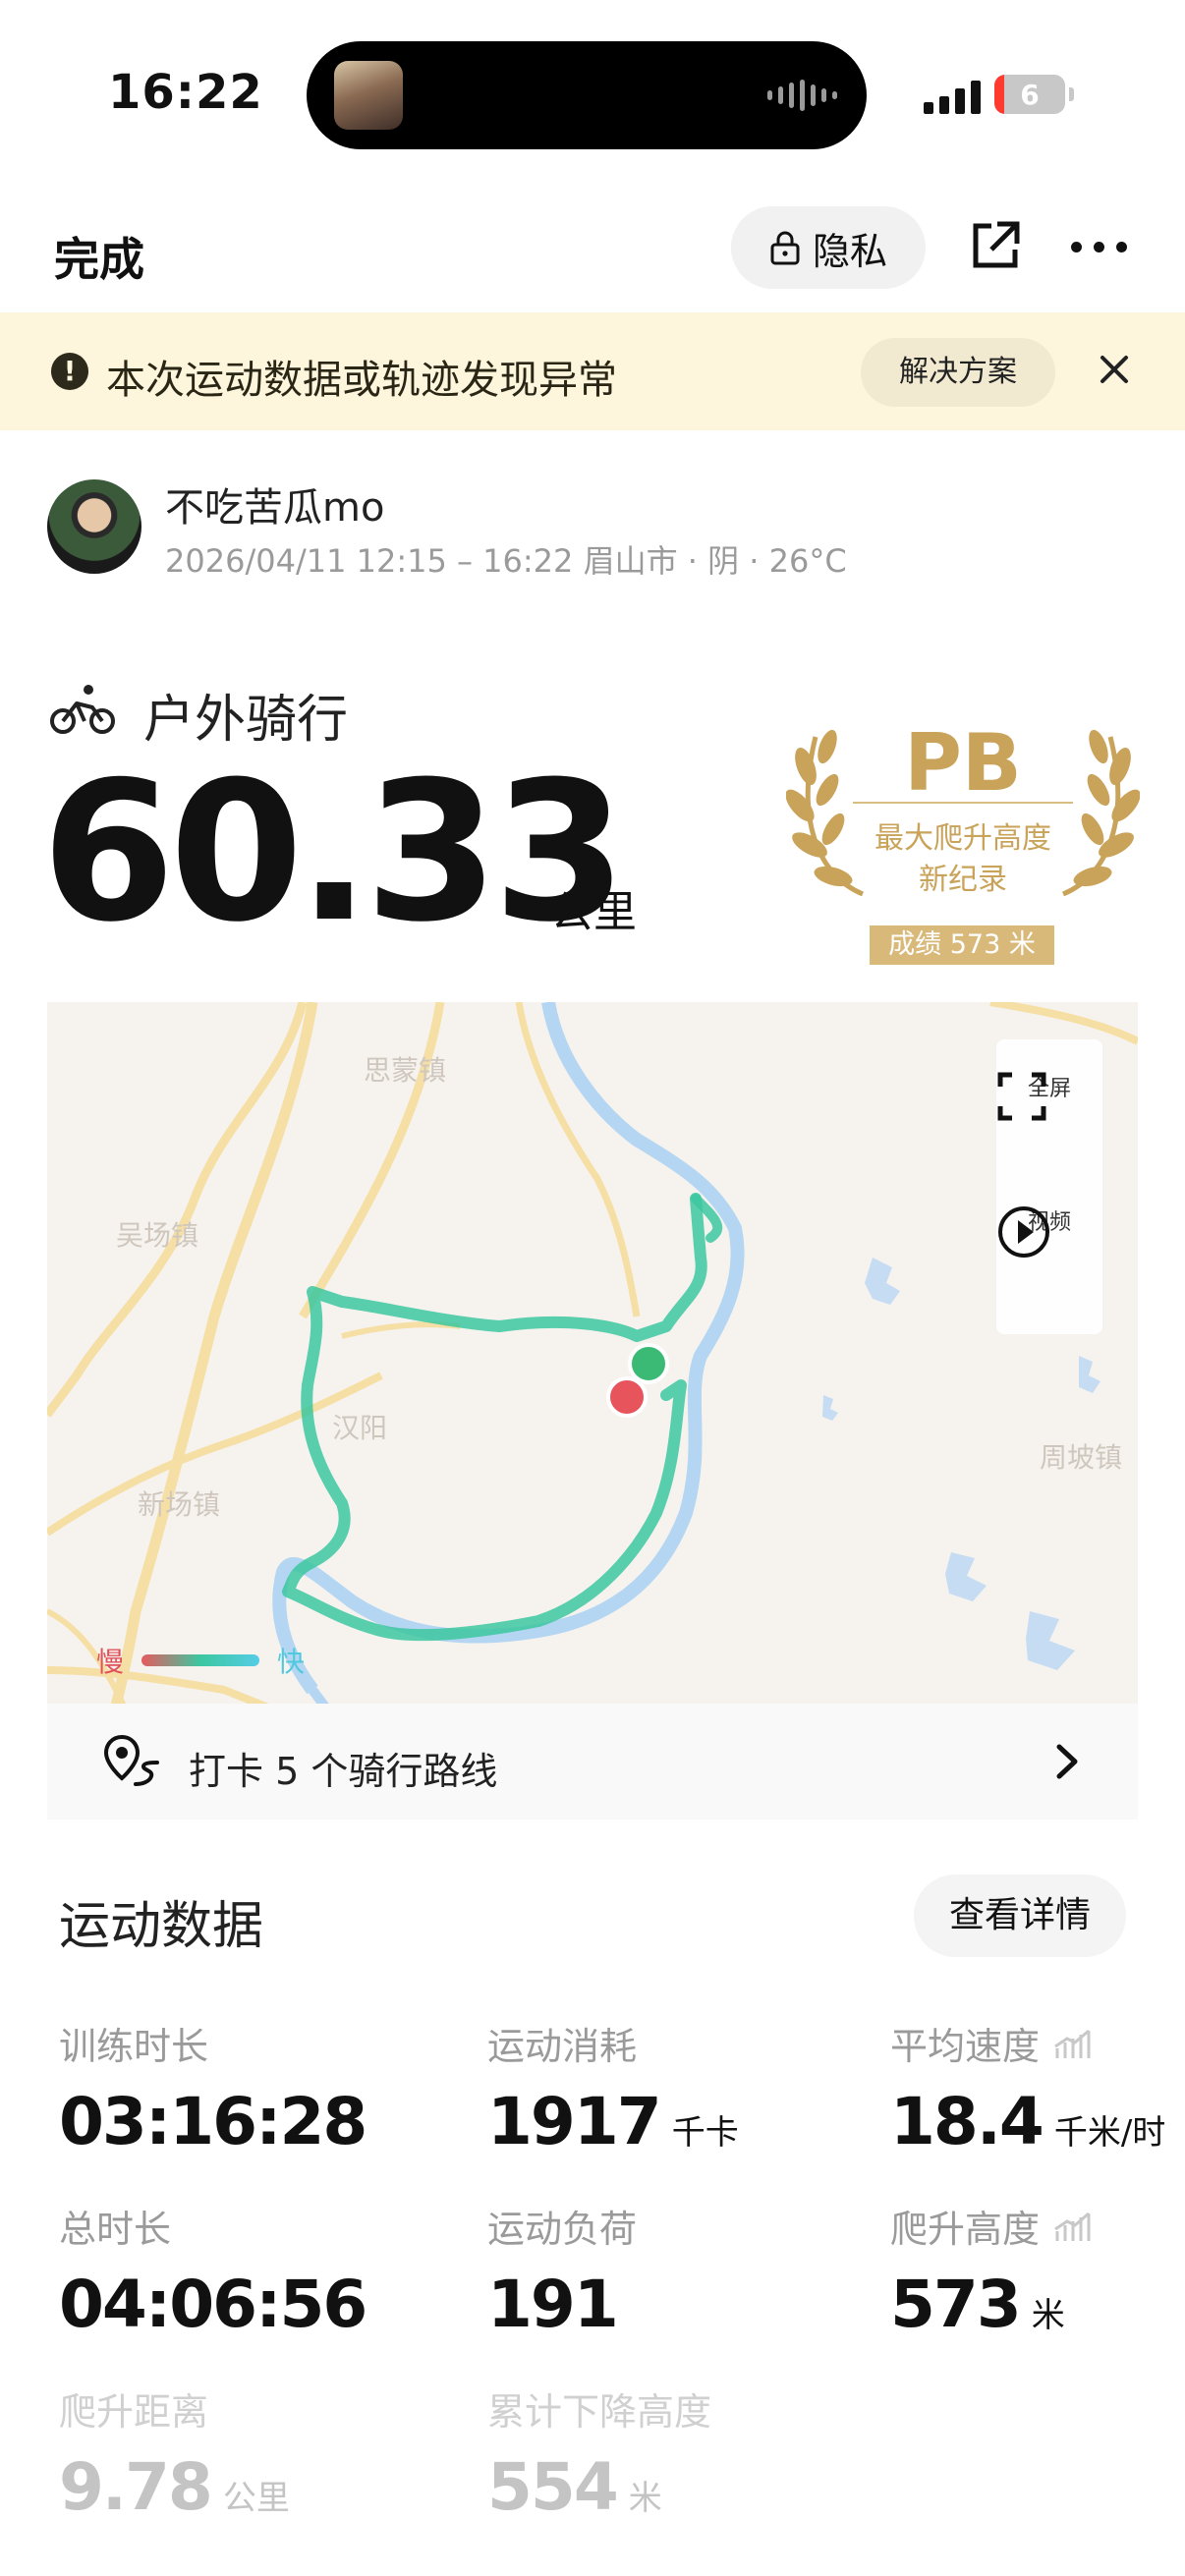  I want to click on stat-elevation-gain: 爬升高度 573 米, so click(992, 2270).